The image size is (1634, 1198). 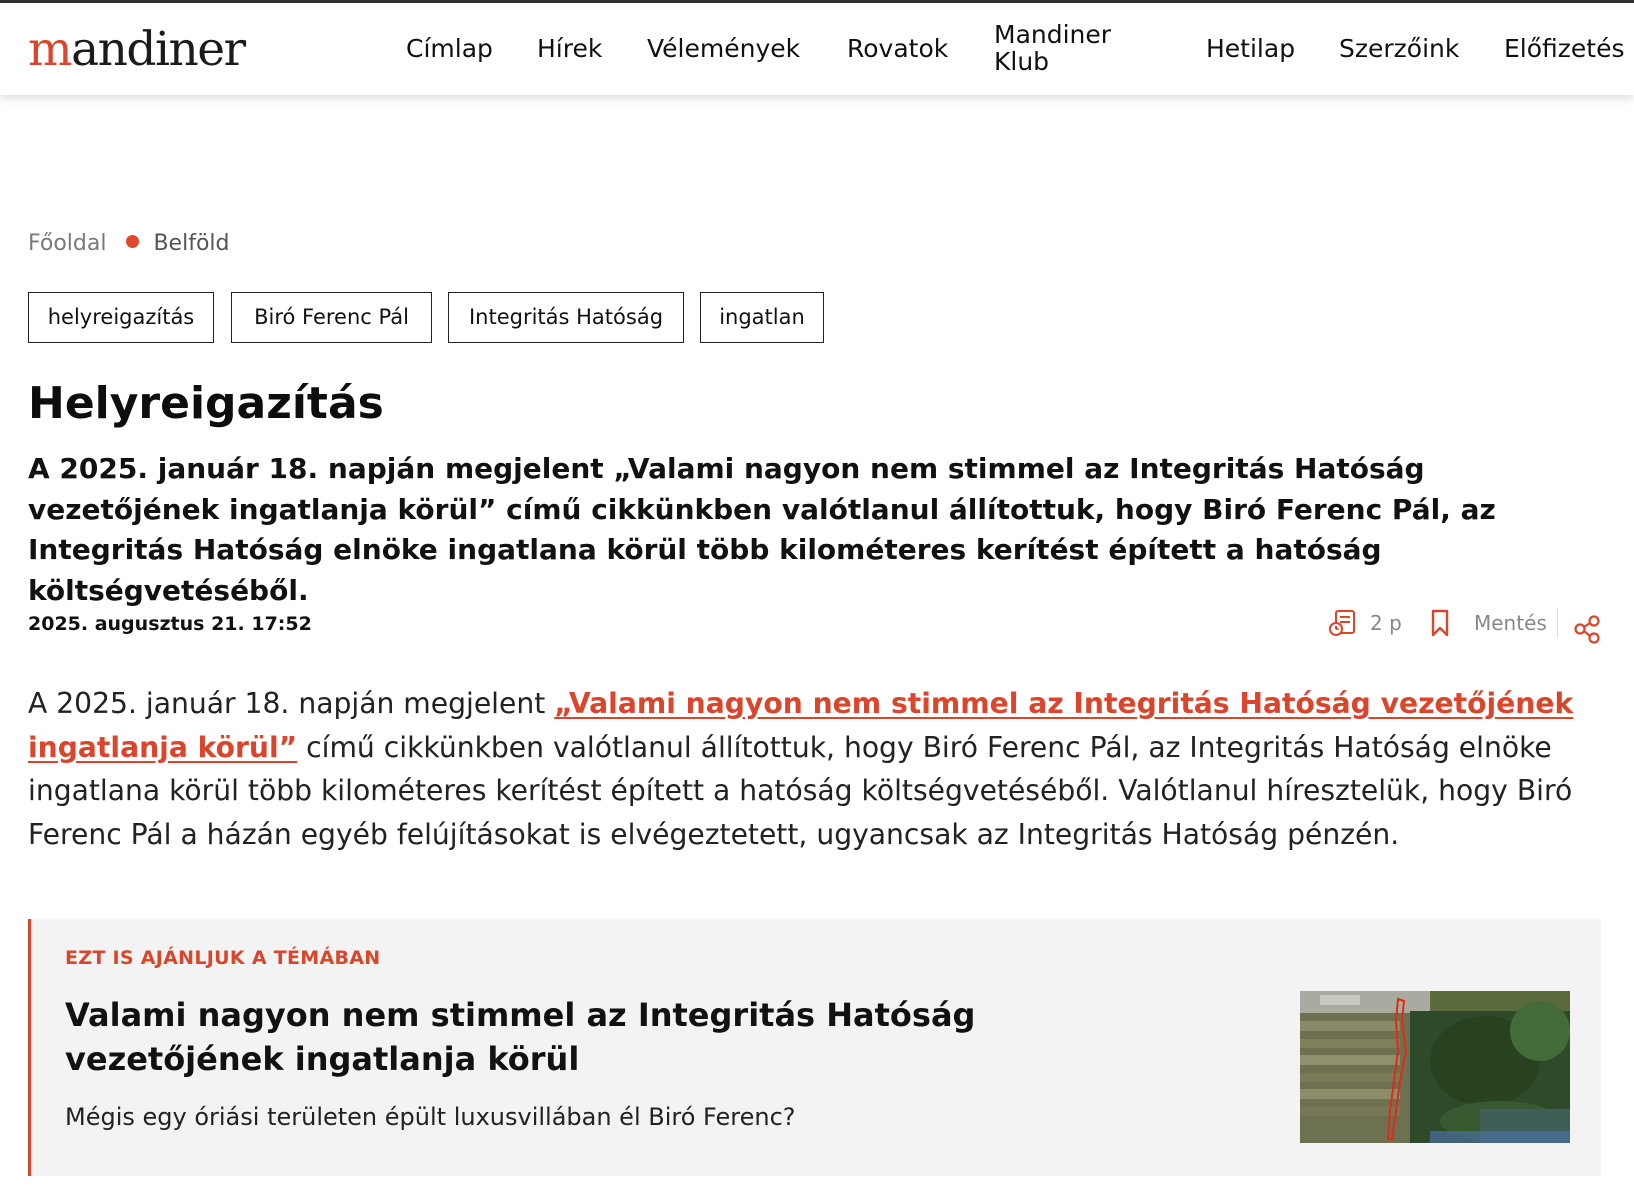 What do you see at coordinates (1386, 623) in the screenshot?
I see `read-time-value: 2 p` at bounding box center [1386, 623].